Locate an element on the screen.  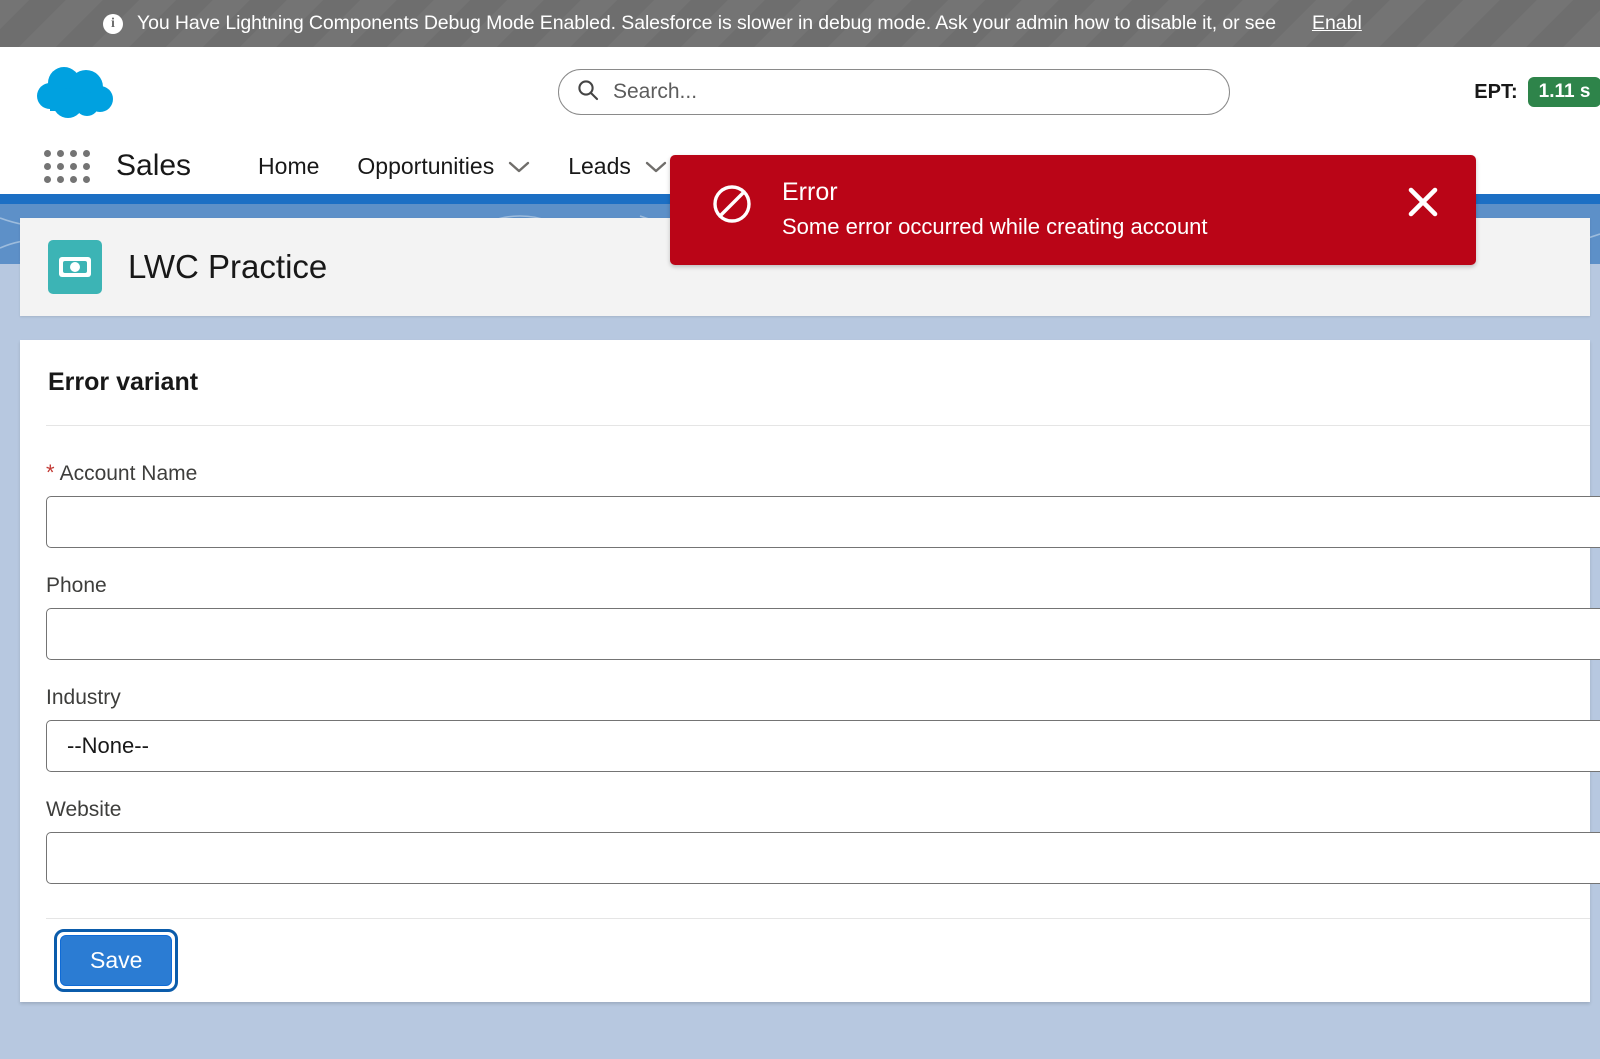
field-industry: Industry --None-- is located at coordinates (823, 729).